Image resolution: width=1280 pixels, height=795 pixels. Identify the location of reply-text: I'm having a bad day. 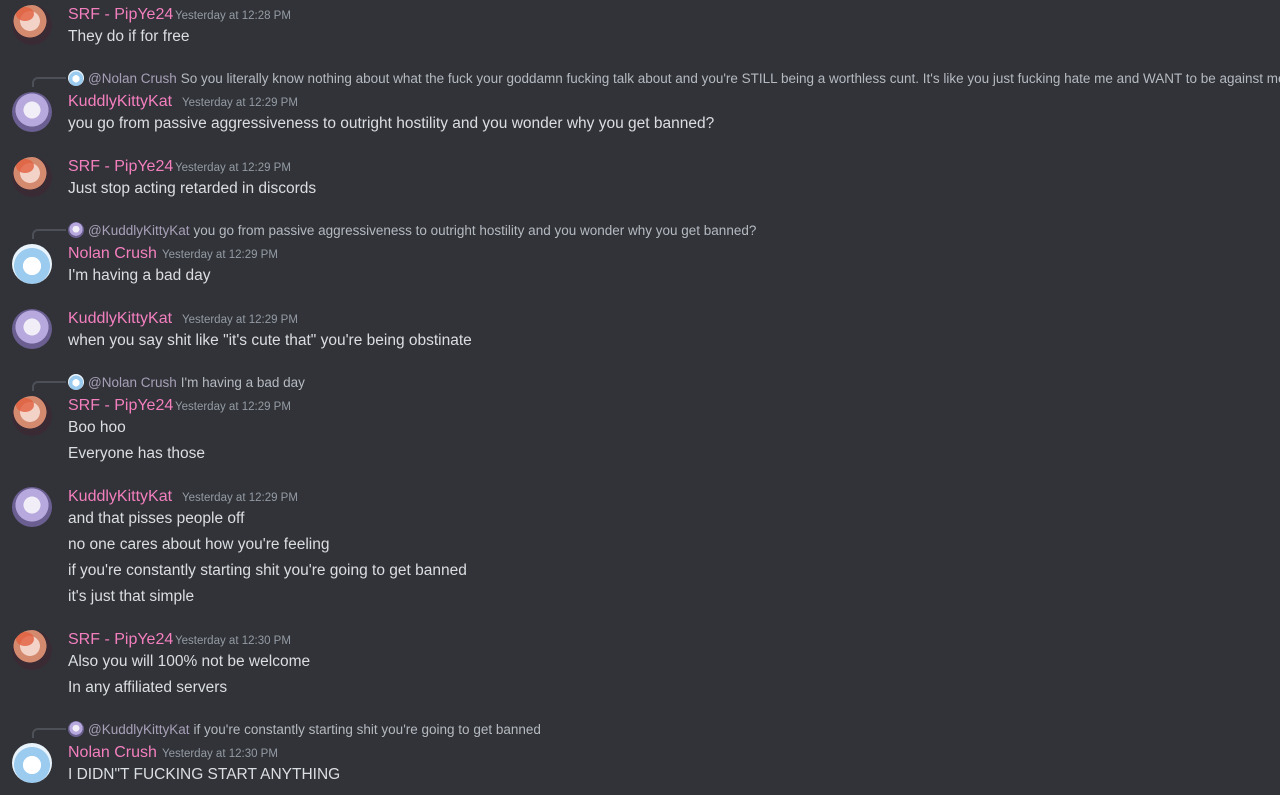
(242, 382).